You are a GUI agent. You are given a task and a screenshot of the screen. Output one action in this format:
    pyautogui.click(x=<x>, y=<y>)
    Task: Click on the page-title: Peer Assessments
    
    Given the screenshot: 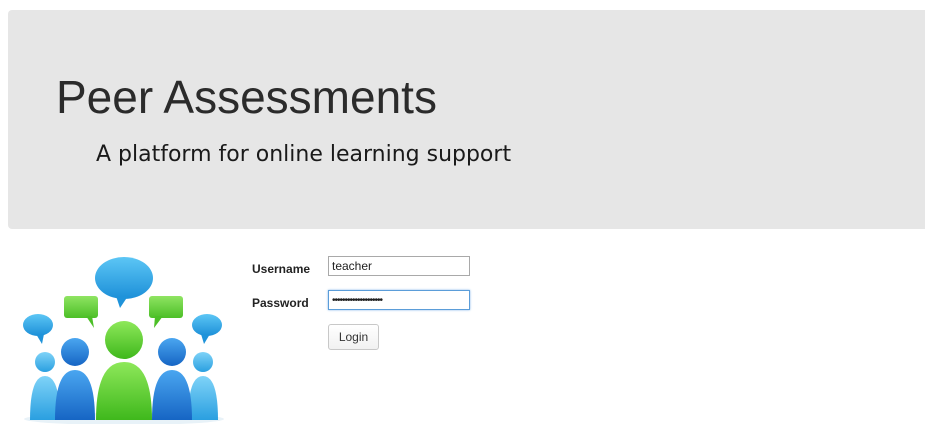 What is the action you would take?
    pyautogui.click(x=246, y=97)
    